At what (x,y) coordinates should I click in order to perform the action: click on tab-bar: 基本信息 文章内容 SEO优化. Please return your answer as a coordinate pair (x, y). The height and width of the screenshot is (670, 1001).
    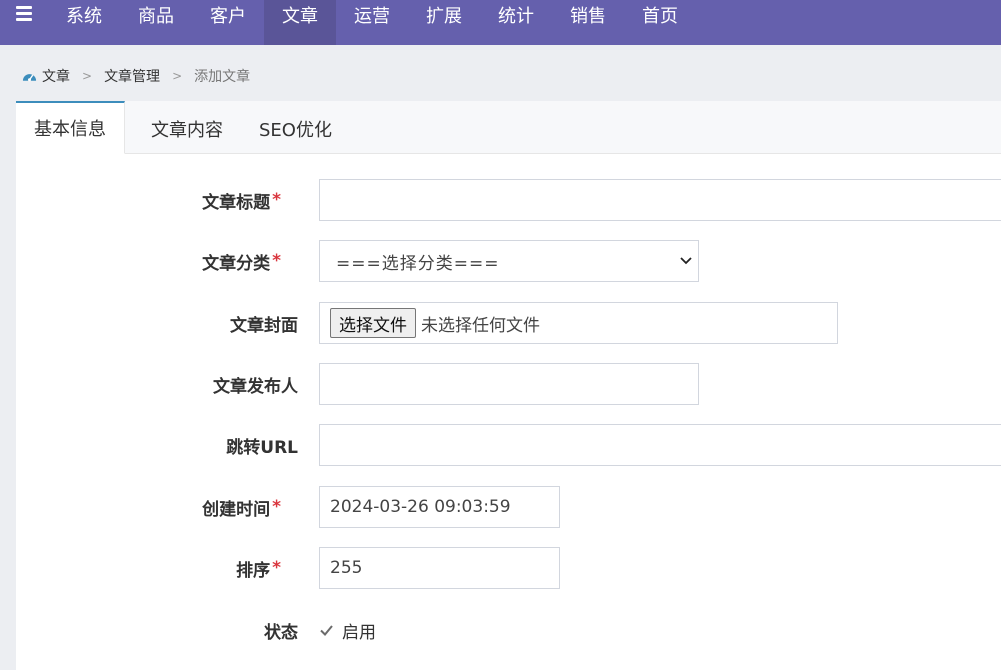
    Looking at the image, I should click on (508, 127).